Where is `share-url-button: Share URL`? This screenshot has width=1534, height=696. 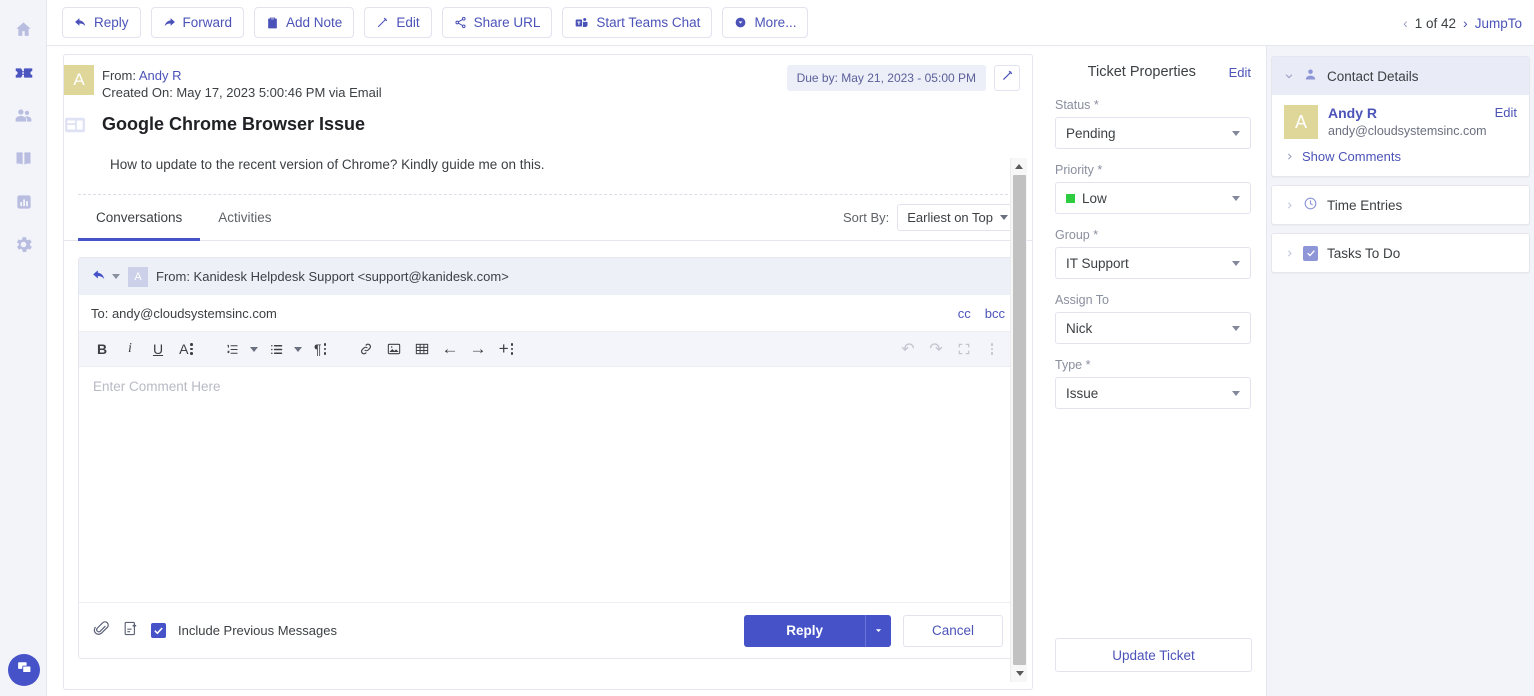 share-url-button: Share URL is located at coordinates (497, 22).